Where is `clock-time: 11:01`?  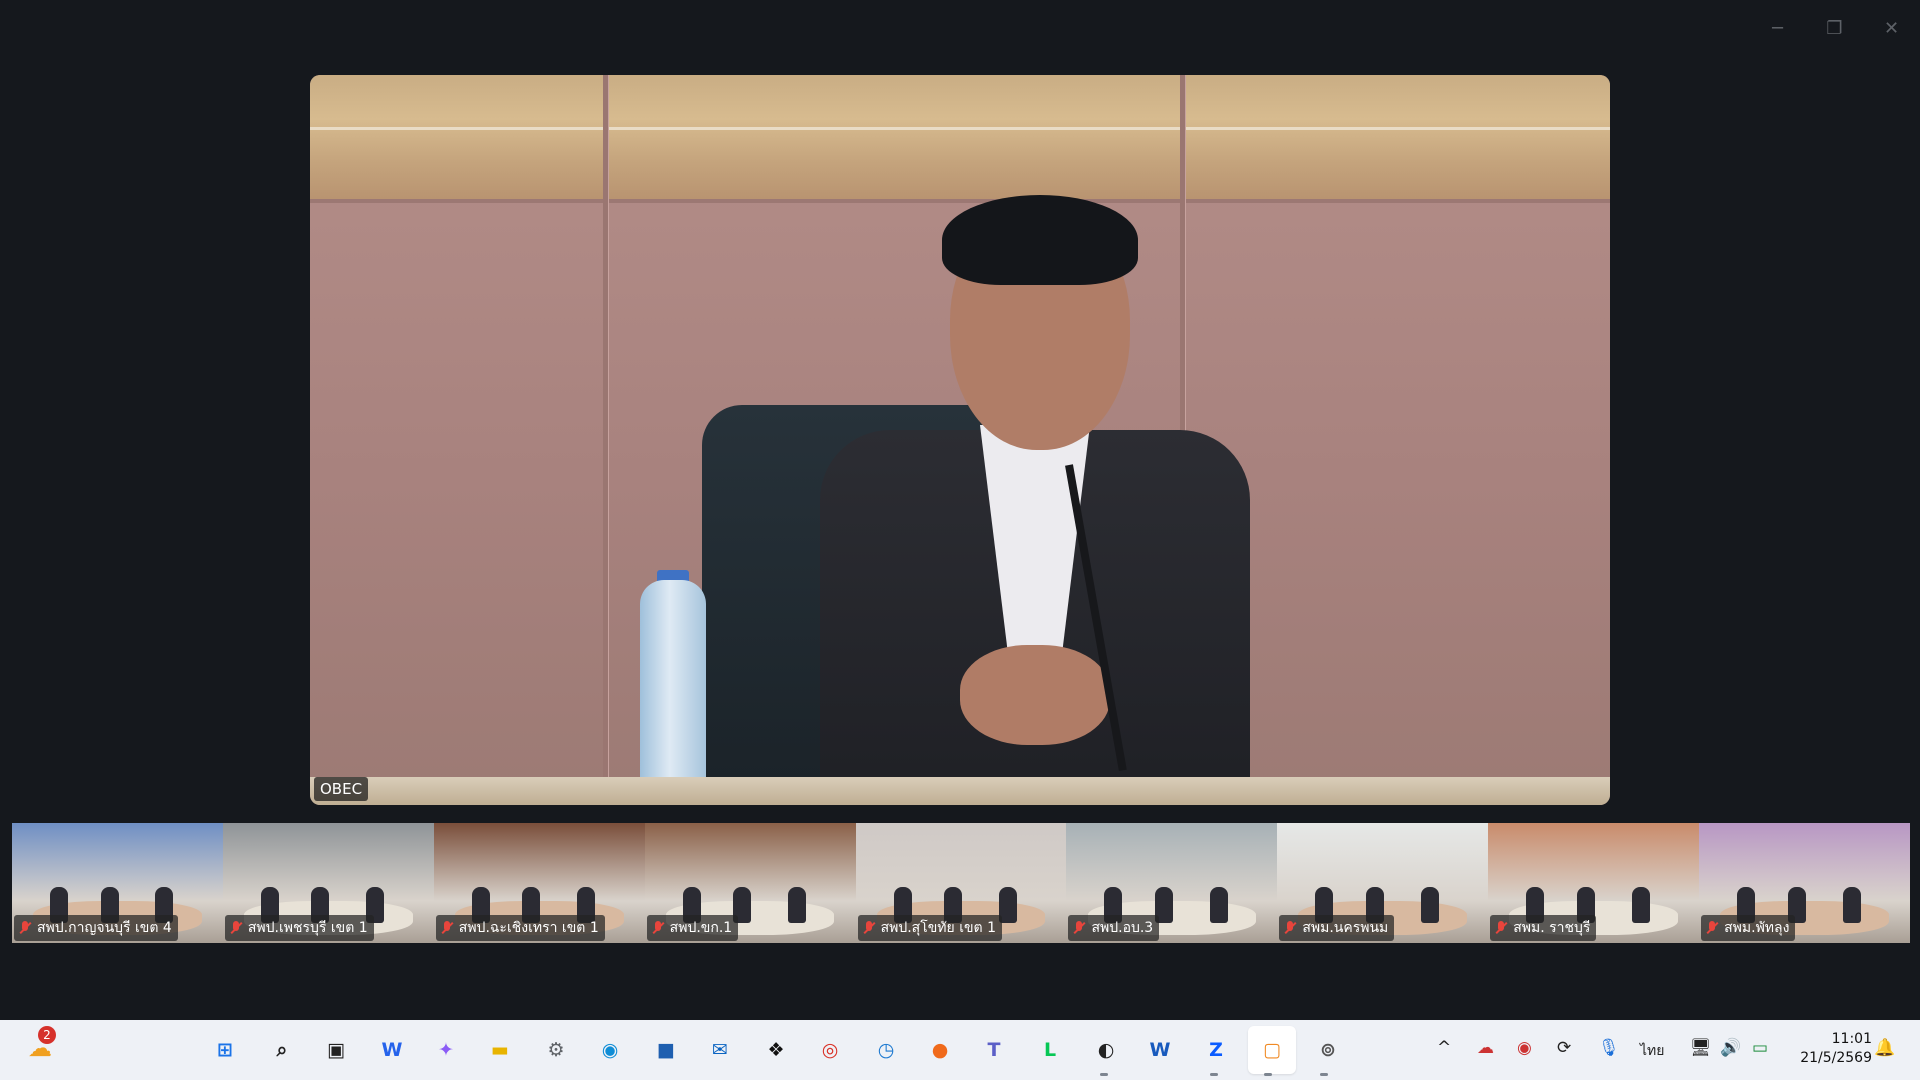 clock-time: 11:01 is located at coordinates (1851, 1039).